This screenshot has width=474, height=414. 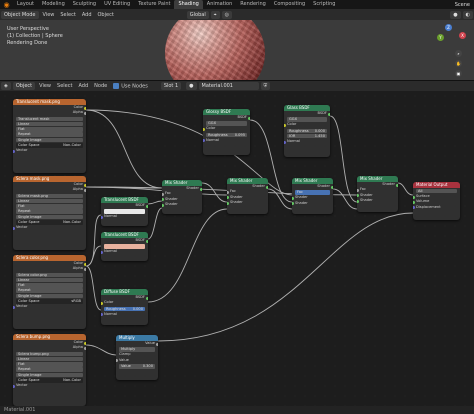 What do you see at coordinates (436, 207) in the screenshot?
I see `input-displacement: Displacement` at bounding box center [436, 207].